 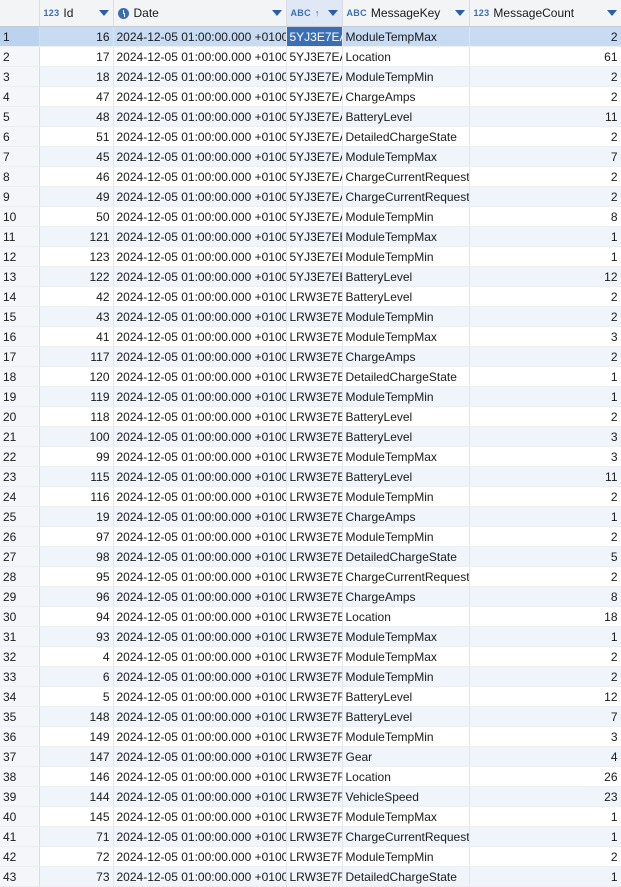 What do you see at coordinates (545, 736) in the screenshot?
I see `messagecount-cell: 3` at bounding box center [545, 736].